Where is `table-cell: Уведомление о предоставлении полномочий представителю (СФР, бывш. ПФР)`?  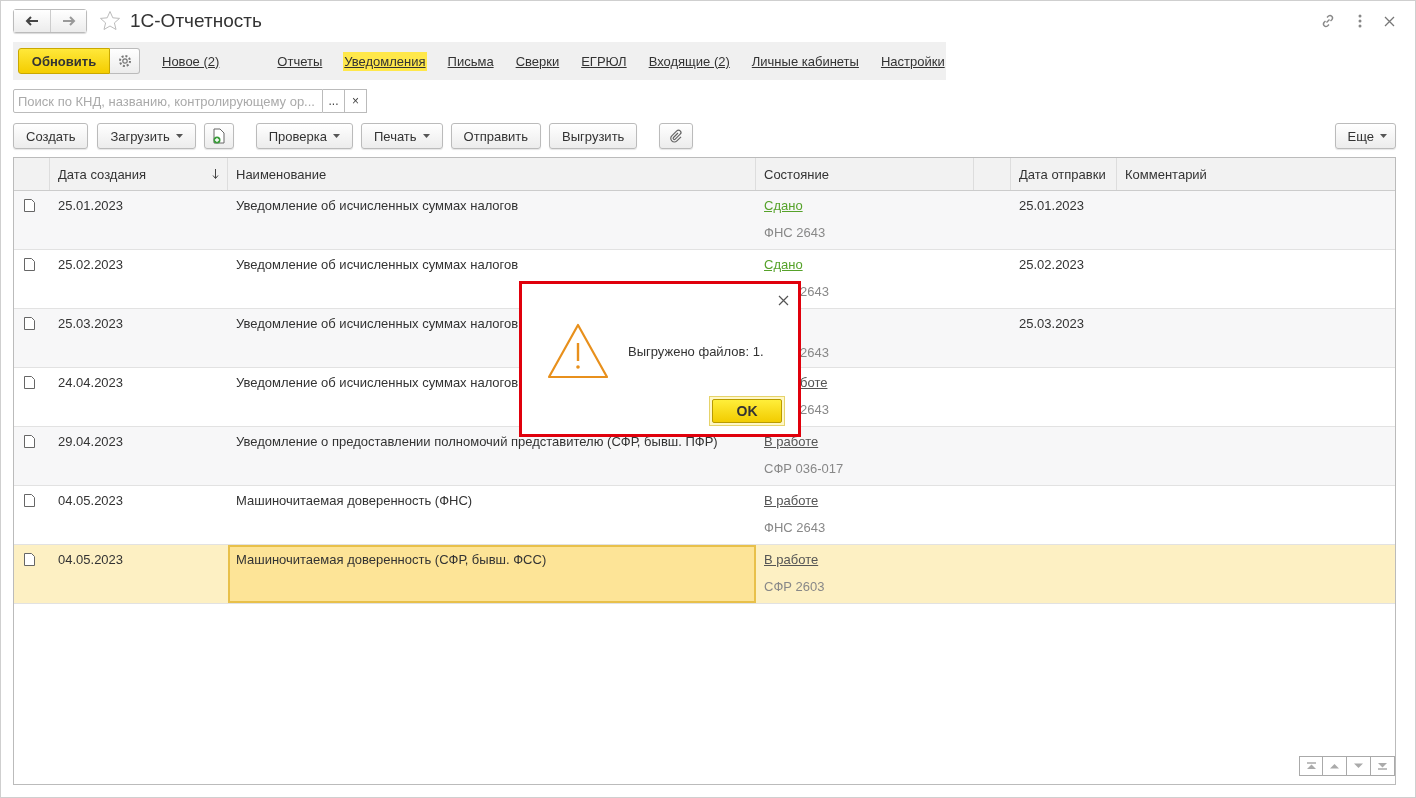
table-cell: Уведомление о предоставлении полномочий представителю (СФР, бывш. ПФР) is located at coordinates (477, 441).